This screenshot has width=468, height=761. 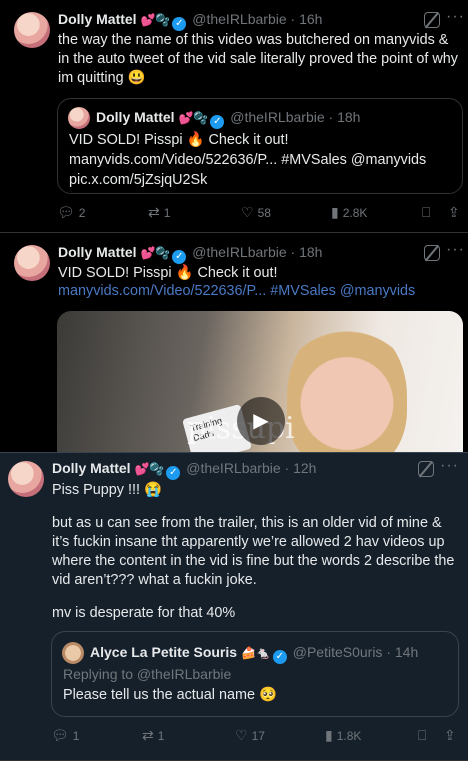 What do you see at coordinates (234, 214) in the screenshot?
I see `action-bar: 💬︎ 2 ⇄ 1 ♡ 58 ▮ 2.8K ⎕ ⇪` at bounding box center [234, 214].